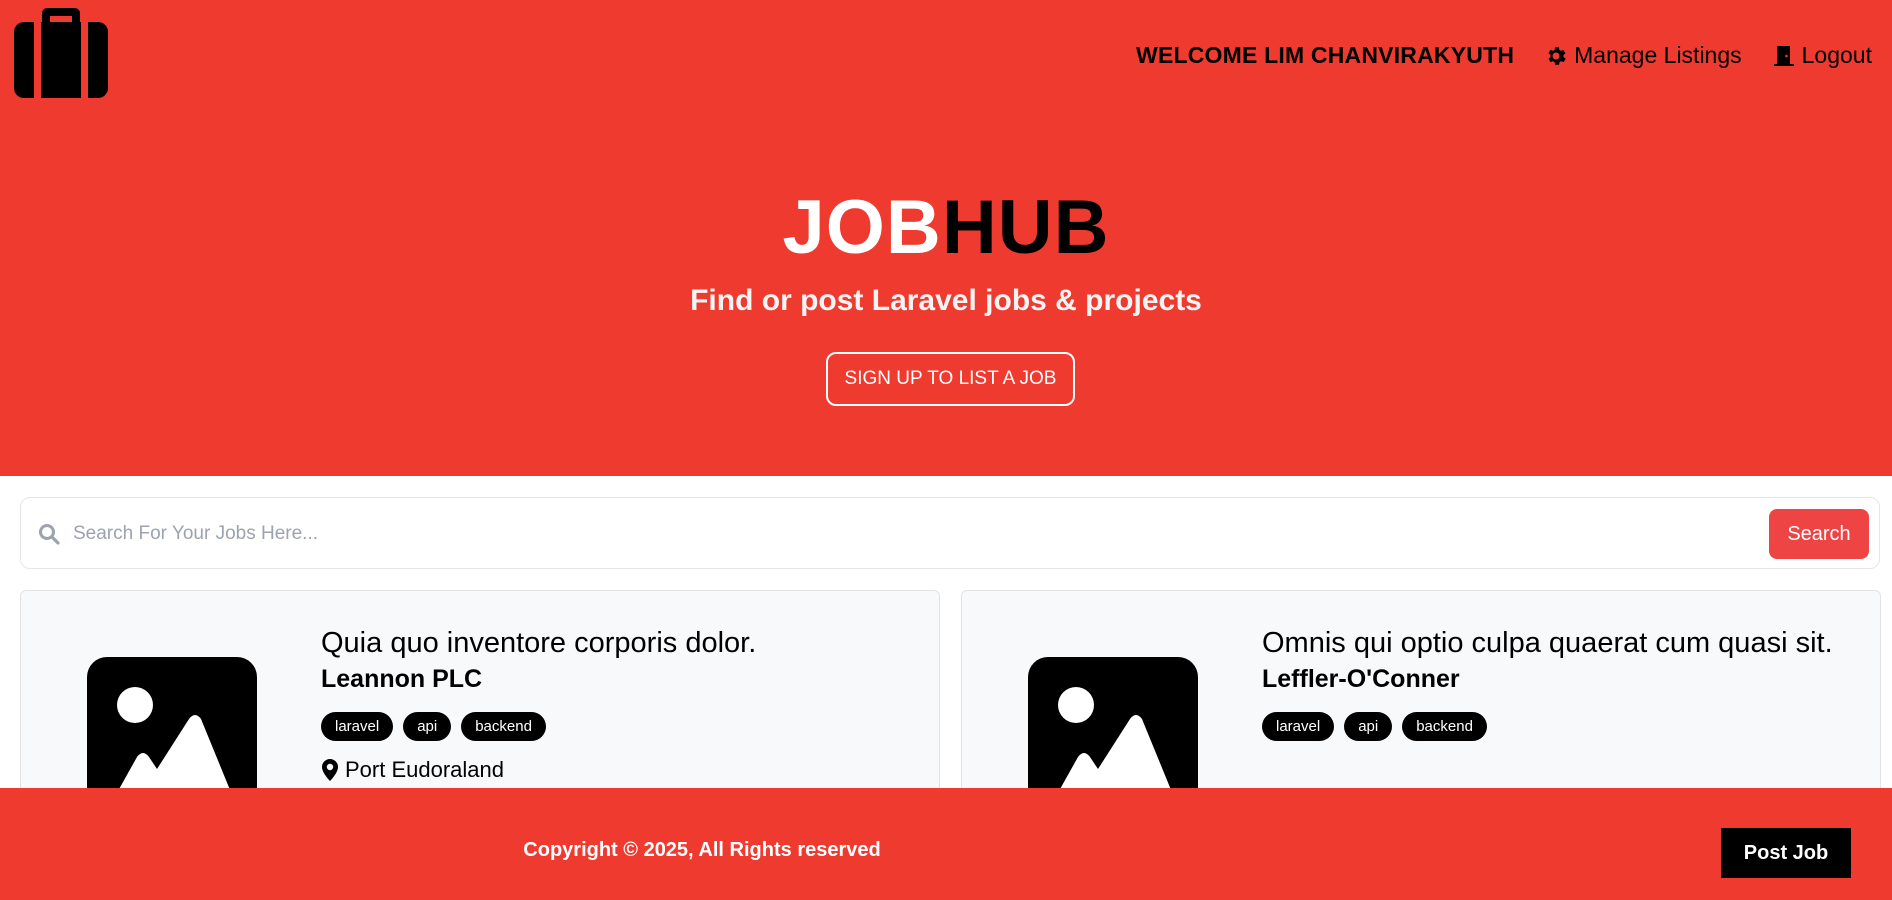  I want to click on logout-label: Logout, so click(1836, 55).